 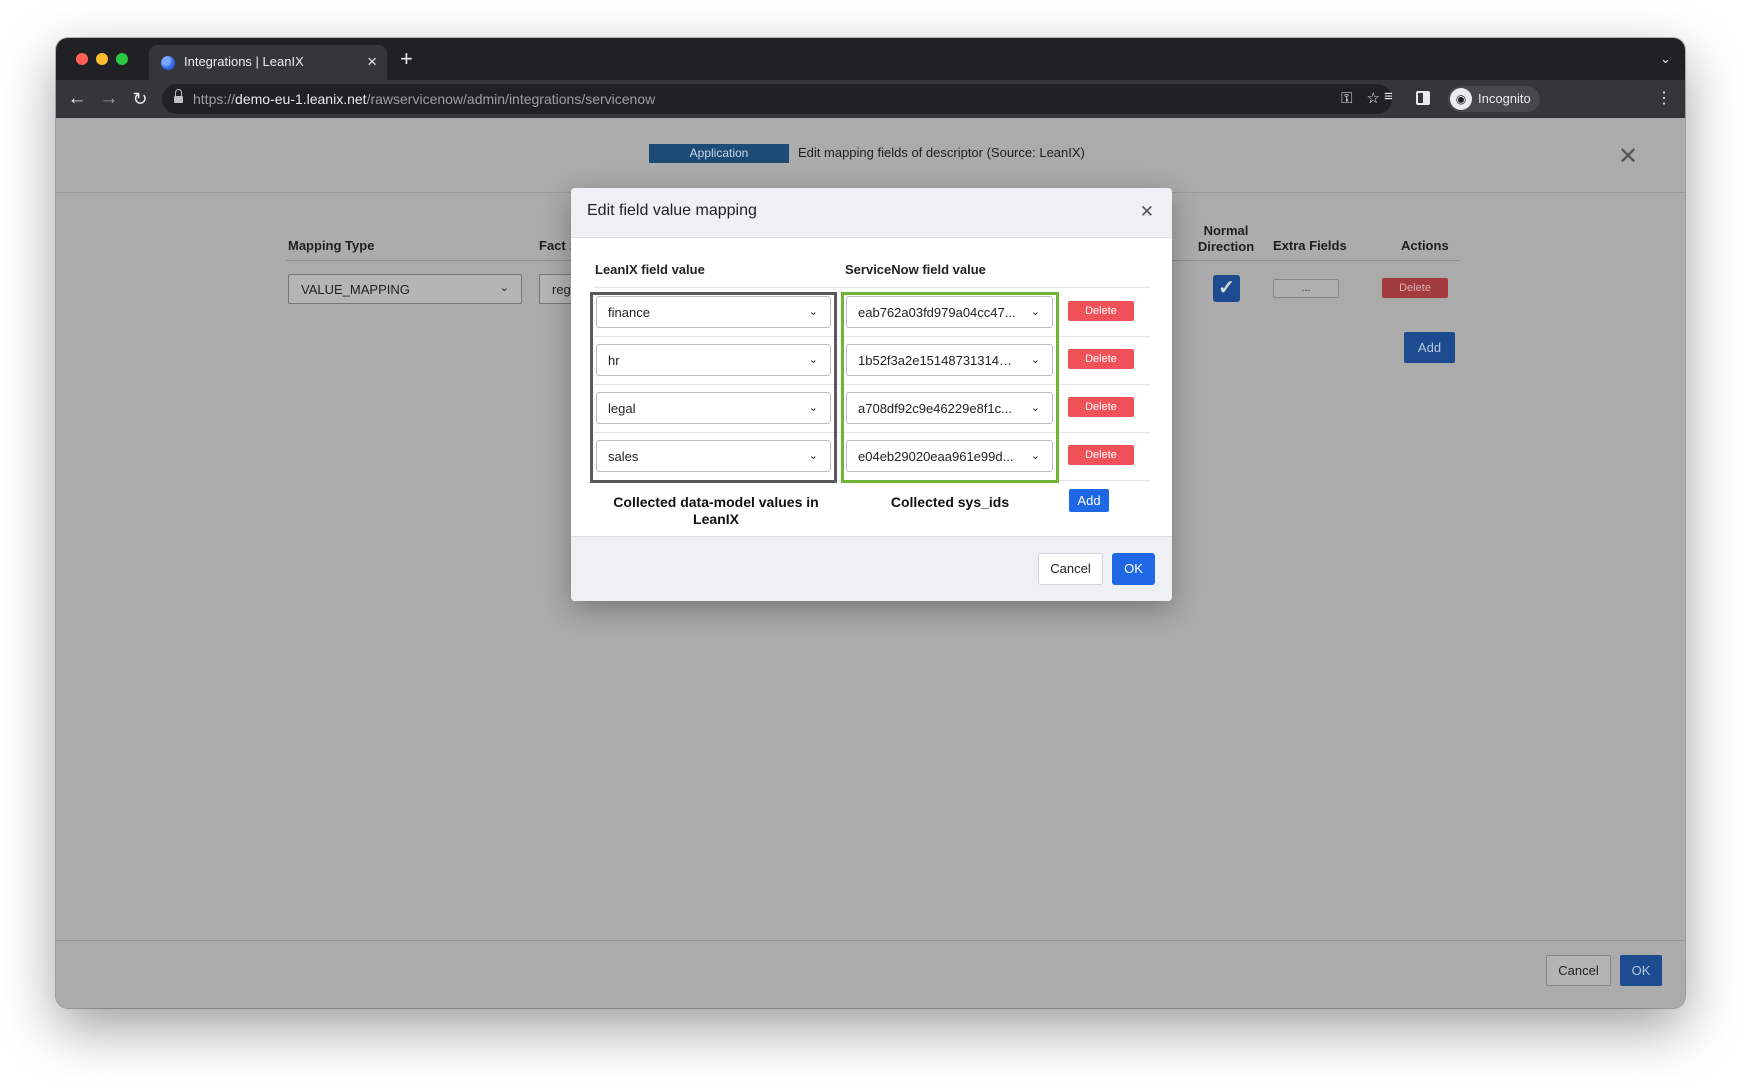 I want to click on tab-search-chevron-icon: ⌄, so click(x=1665, y=59).